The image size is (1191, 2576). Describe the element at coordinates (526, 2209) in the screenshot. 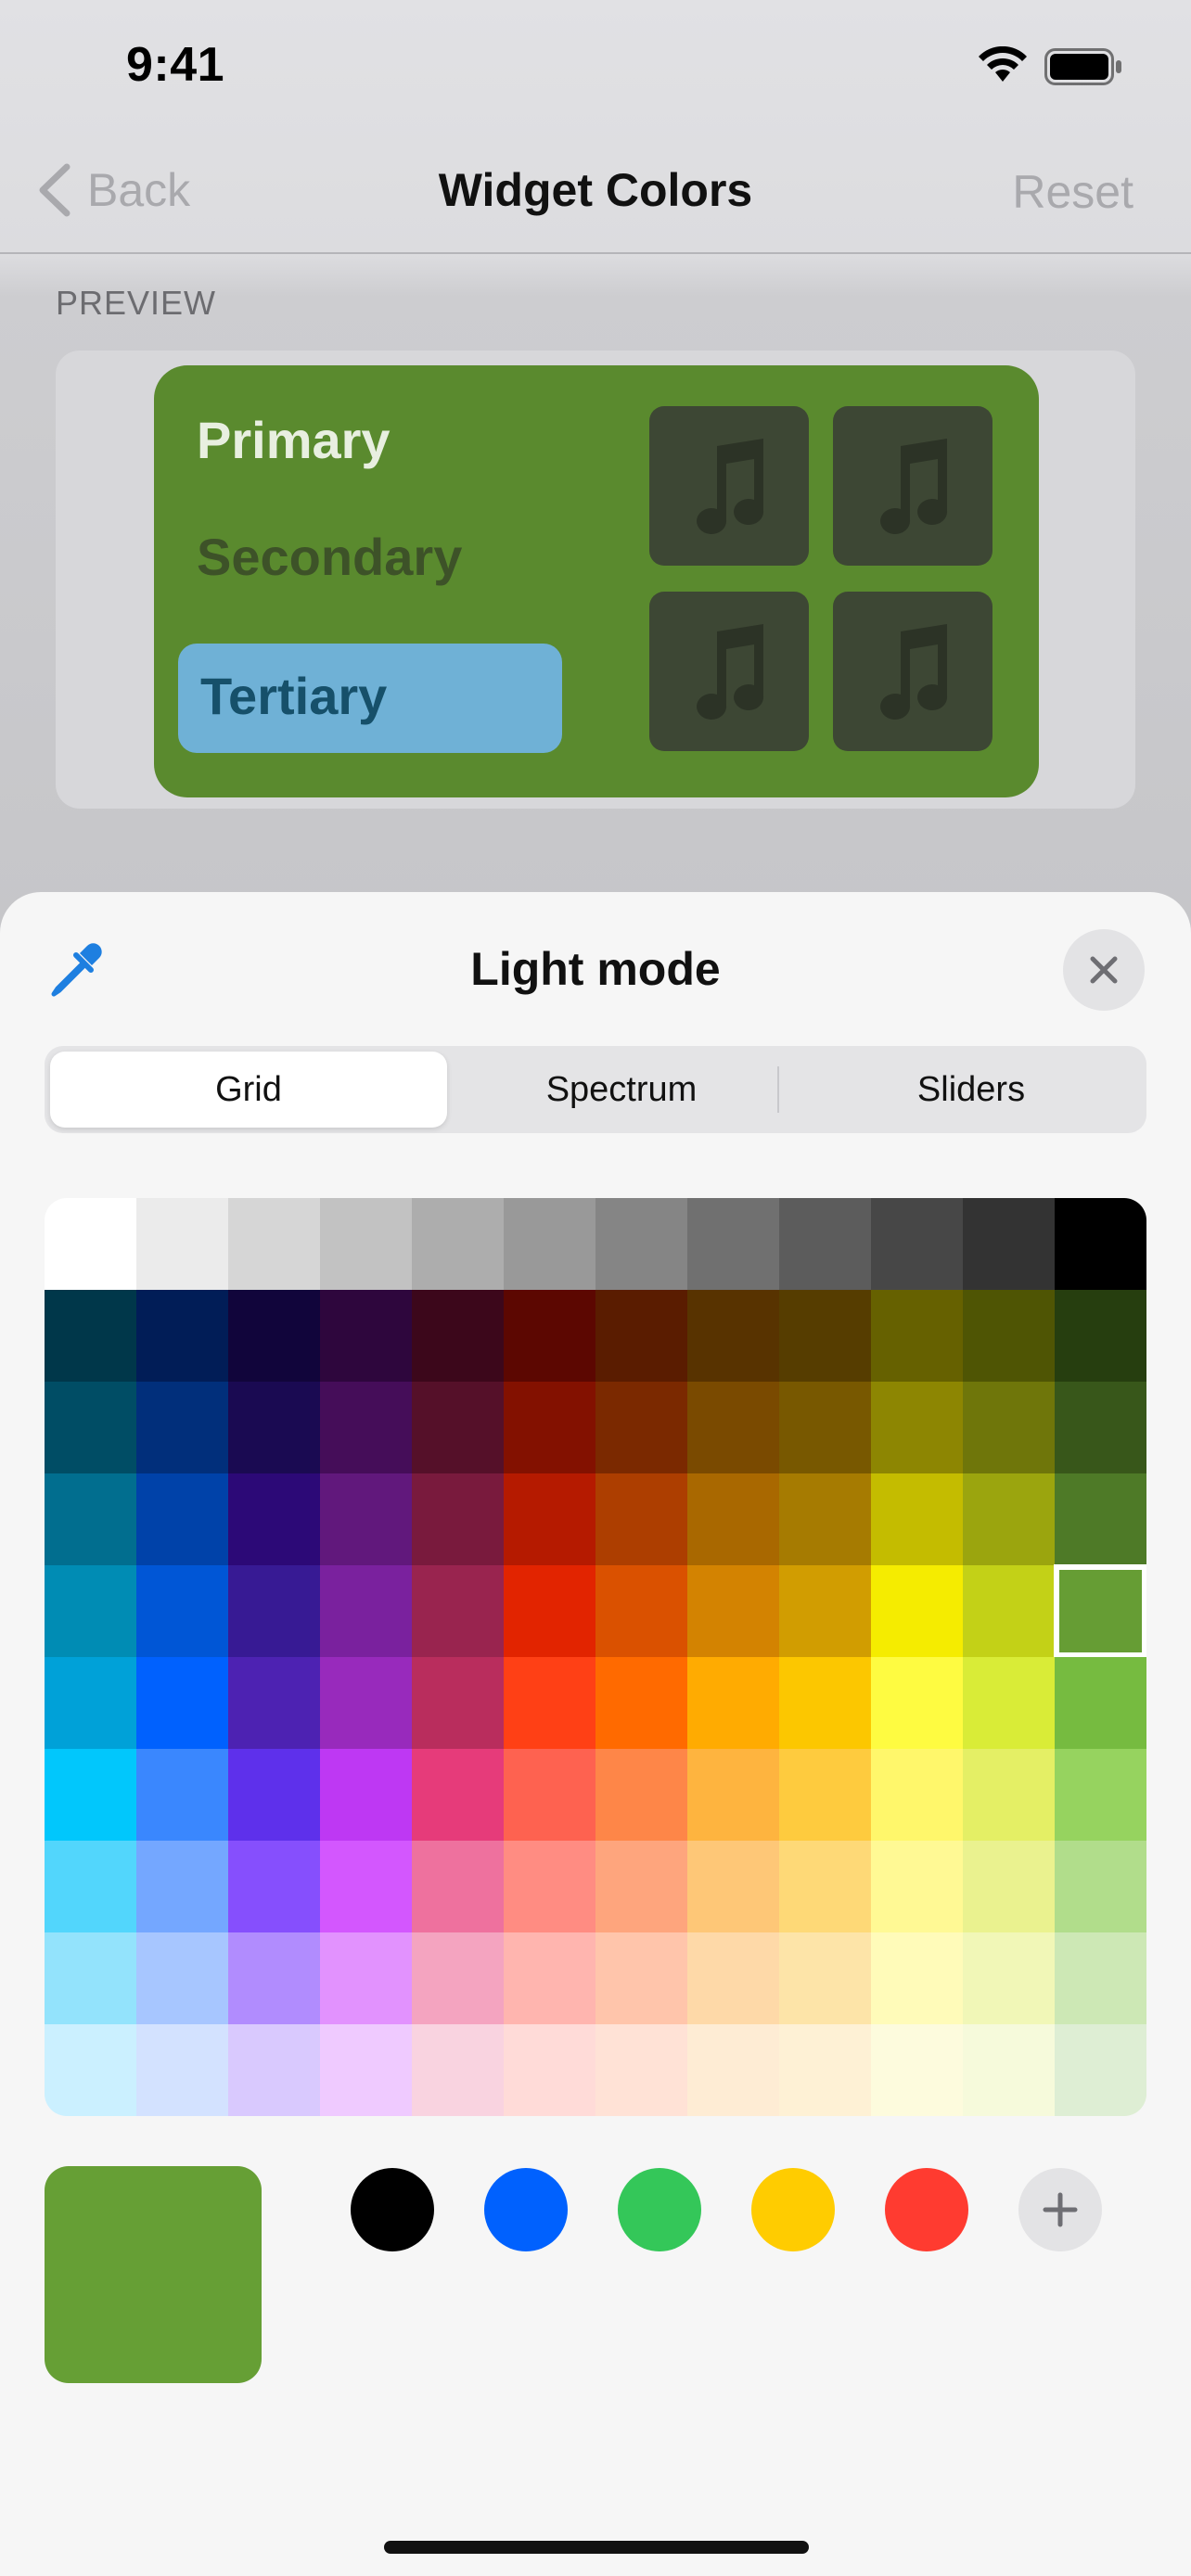

I see `preset-blue` at that location.